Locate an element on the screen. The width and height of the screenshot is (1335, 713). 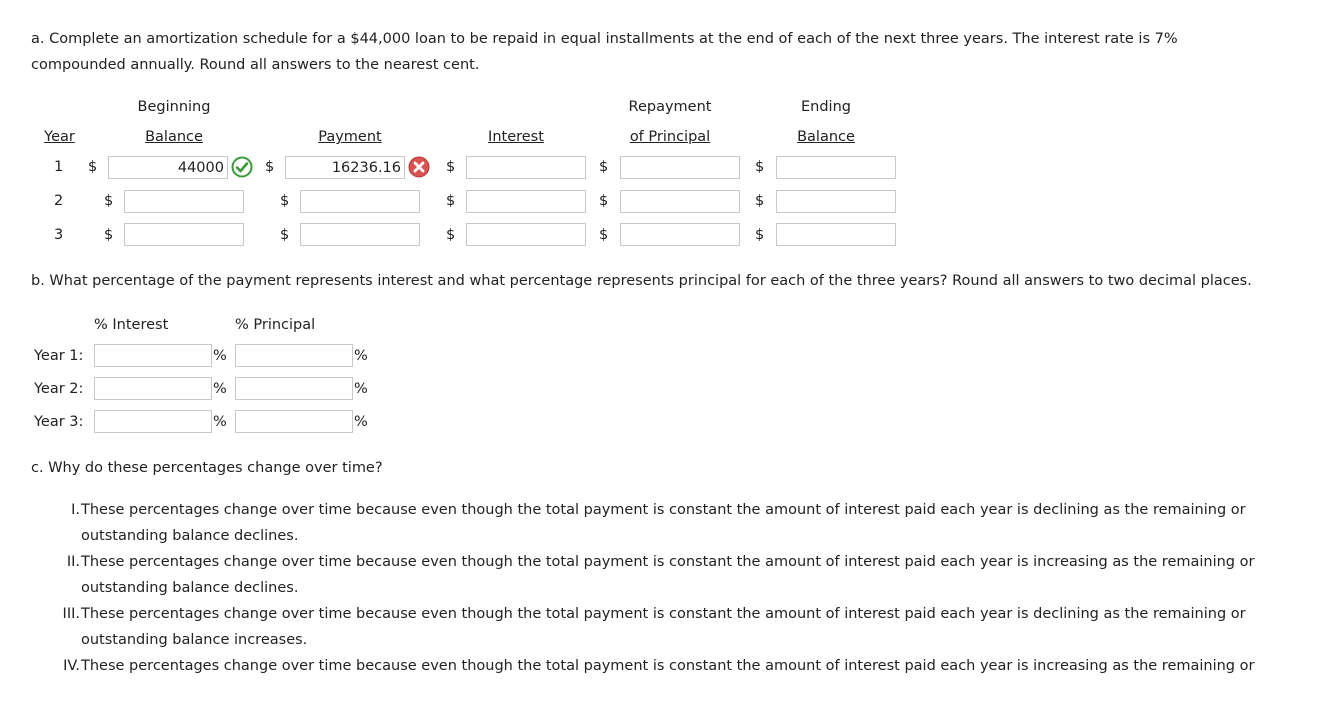
check-circle-icon is located at coordinates (242, 167).